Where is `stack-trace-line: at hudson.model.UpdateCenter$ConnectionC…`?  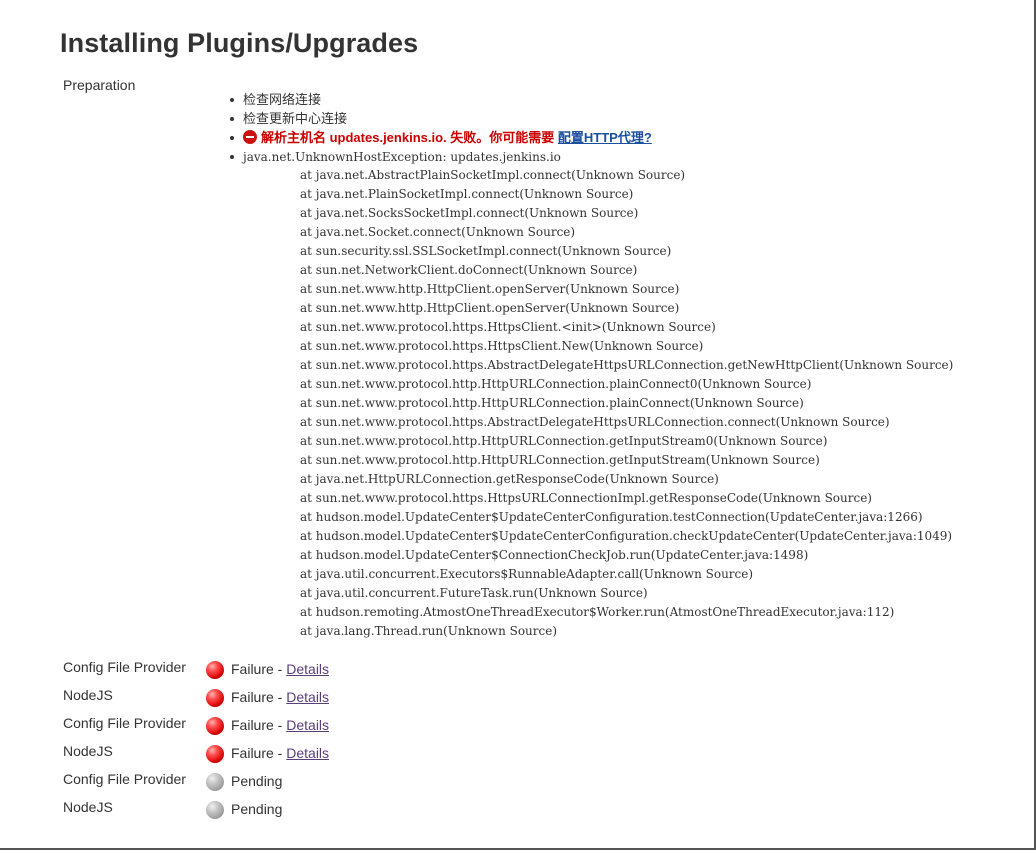 stack-trace-line: at hudson.model.UpdateCenter$ConnectionC… is located at coordinates (554, 555).